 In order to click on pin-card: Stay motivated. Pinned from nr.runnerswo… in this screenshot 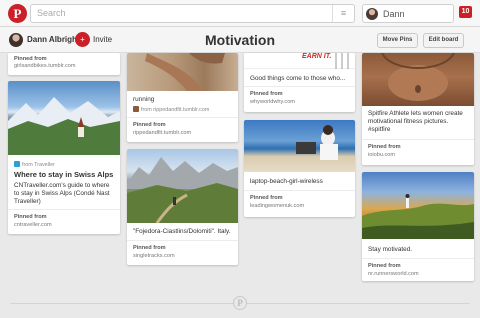, I will do `click(418, 226)`.